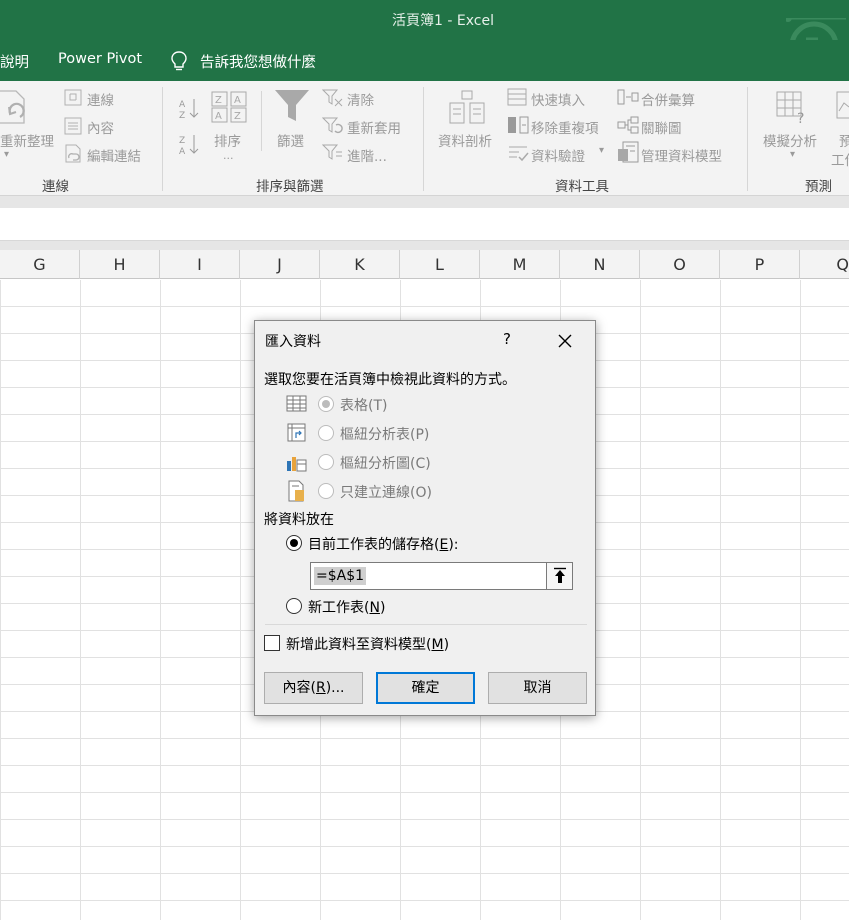 The height and width of the screenshot is (920, 849). I want to click on flash-fill-icon, so click(517, 97).